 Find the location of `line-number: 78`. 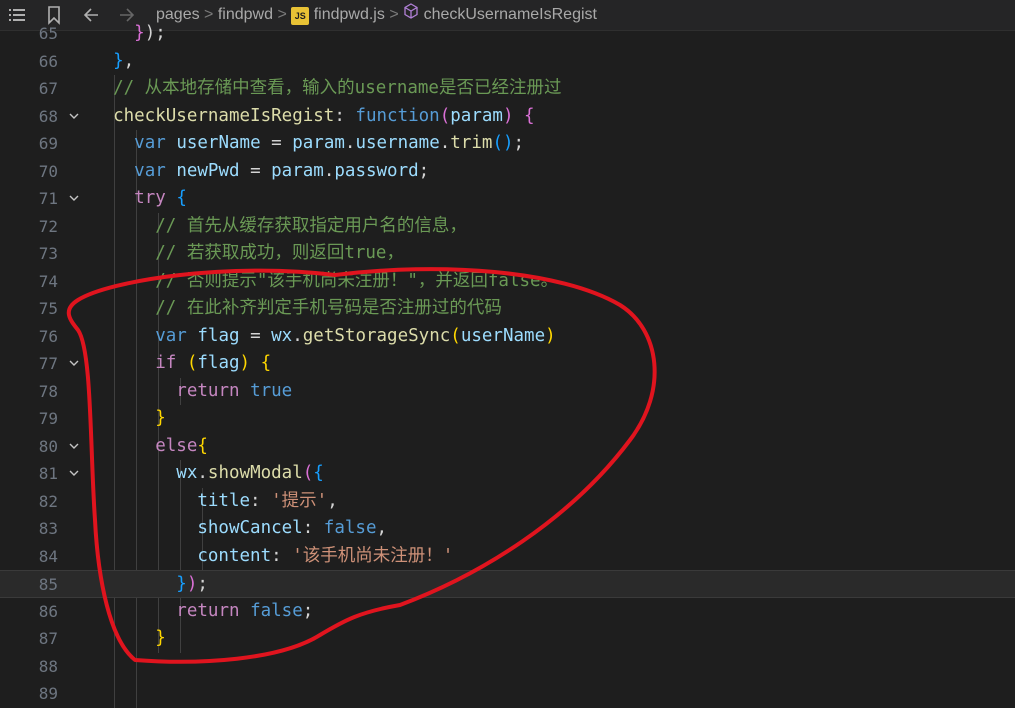

line-number: 78 is located at coordinates (48, 391).